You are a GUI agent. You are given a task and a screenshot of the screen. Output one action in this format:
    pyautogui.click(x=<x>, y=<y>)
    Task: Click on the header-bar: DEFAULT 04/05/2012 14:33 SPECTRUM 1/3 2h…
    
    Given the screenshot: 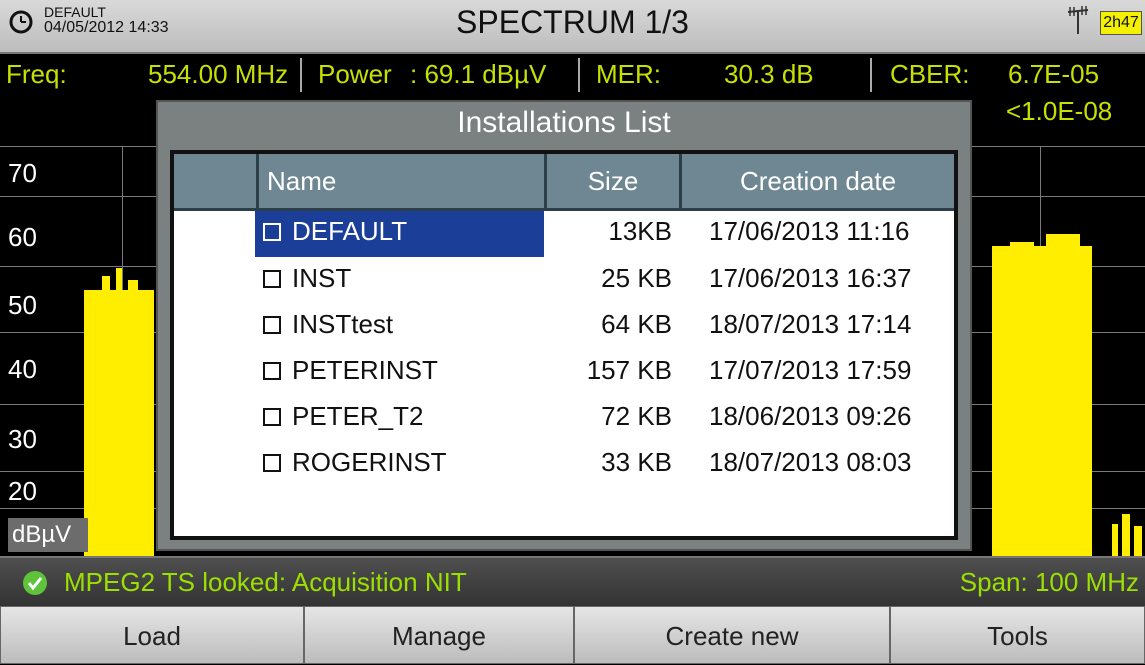 What is the action you would take?
    pyautogui.click(x=572, y=27)
    